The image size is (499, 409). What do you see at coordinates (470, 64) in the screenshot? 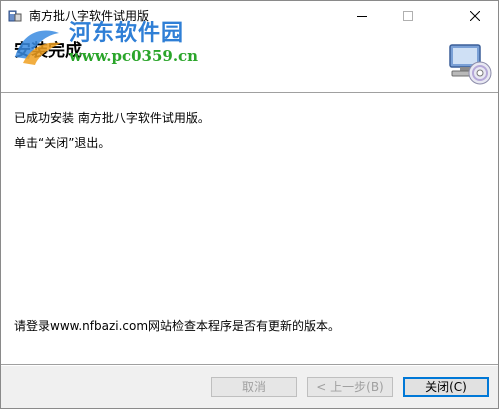
I see `computer-cd-icon` at bounding box center [470, 64].